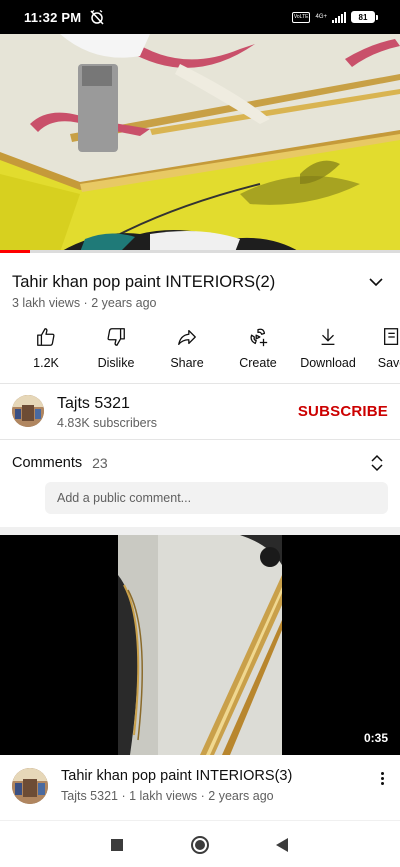  What do you see at coordinates (187, 363) in the screenshot?
I see `share-label: Share` at bounding box center [187, 363].